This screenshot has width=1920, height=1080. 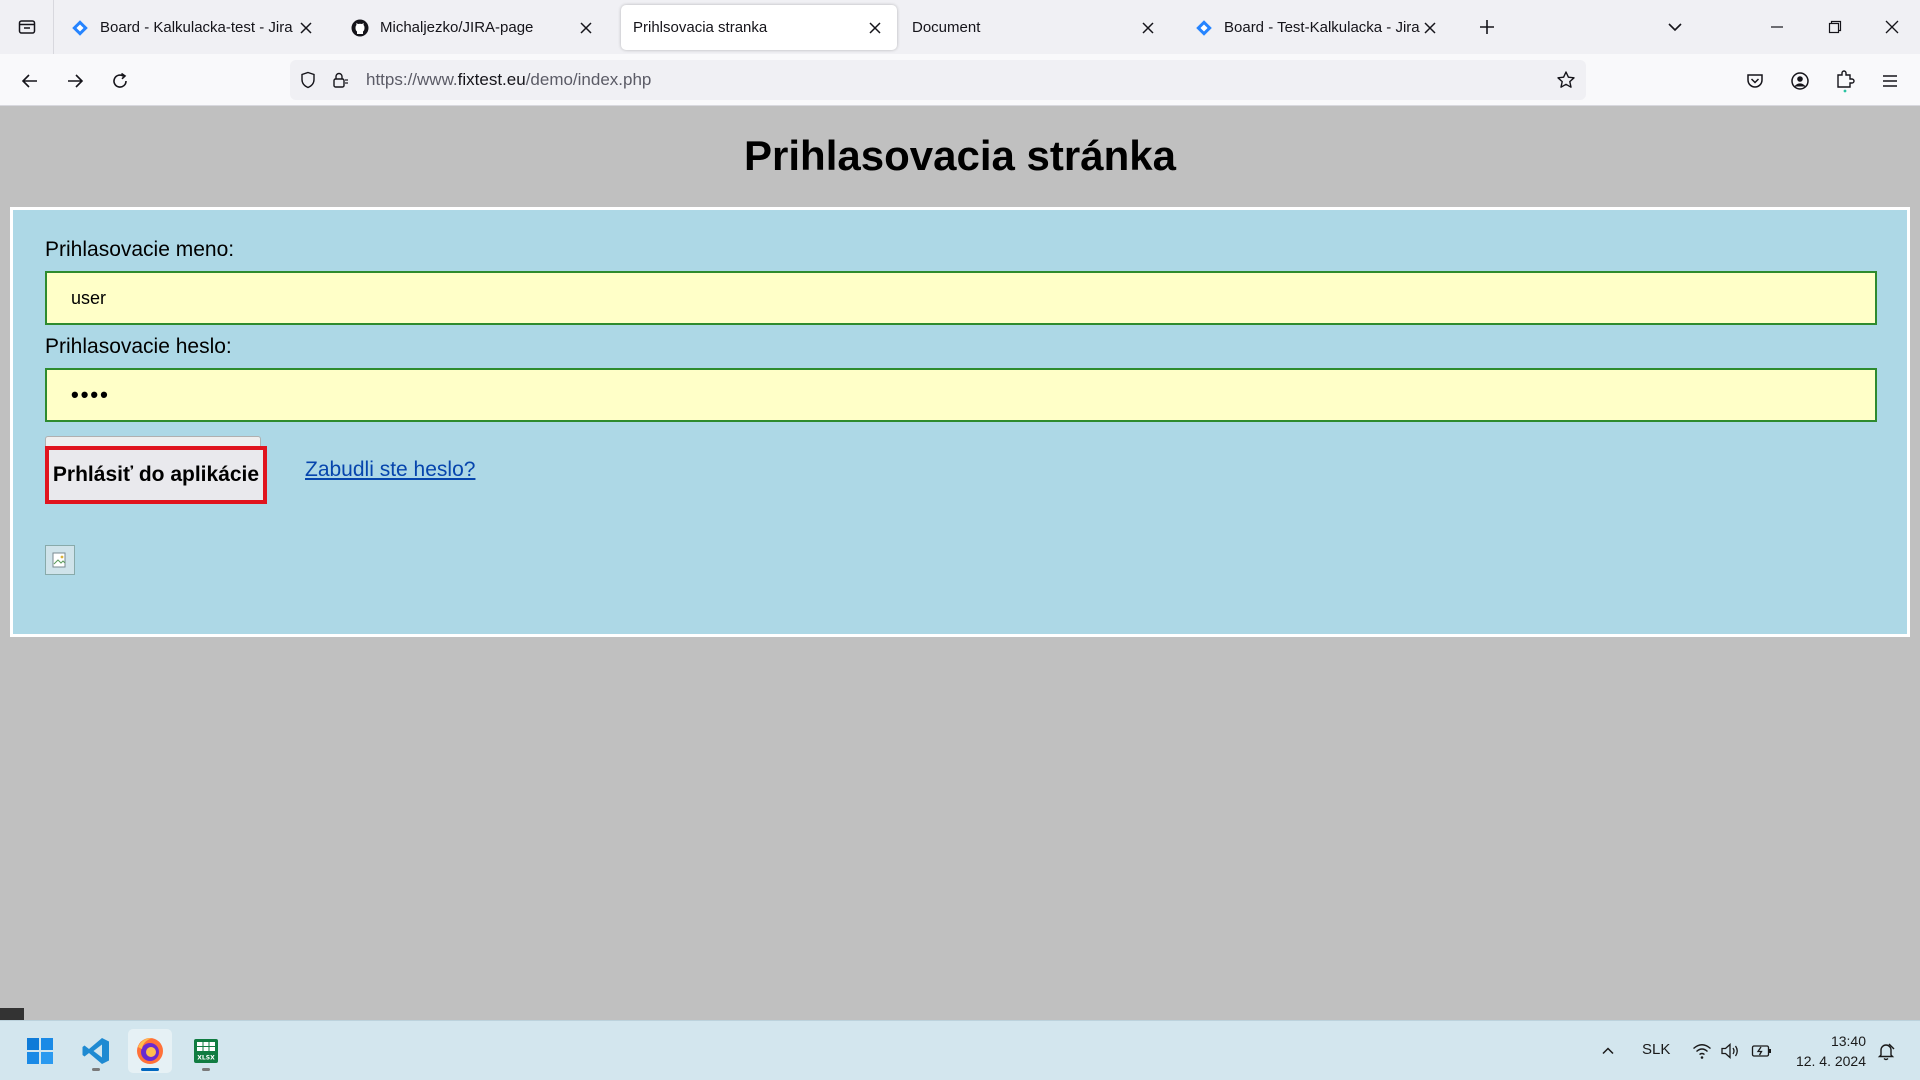 What do you see at coordinates (60, 560) in the screenshot?
I see `broken-image-icon` at bounding box center [60, 560].